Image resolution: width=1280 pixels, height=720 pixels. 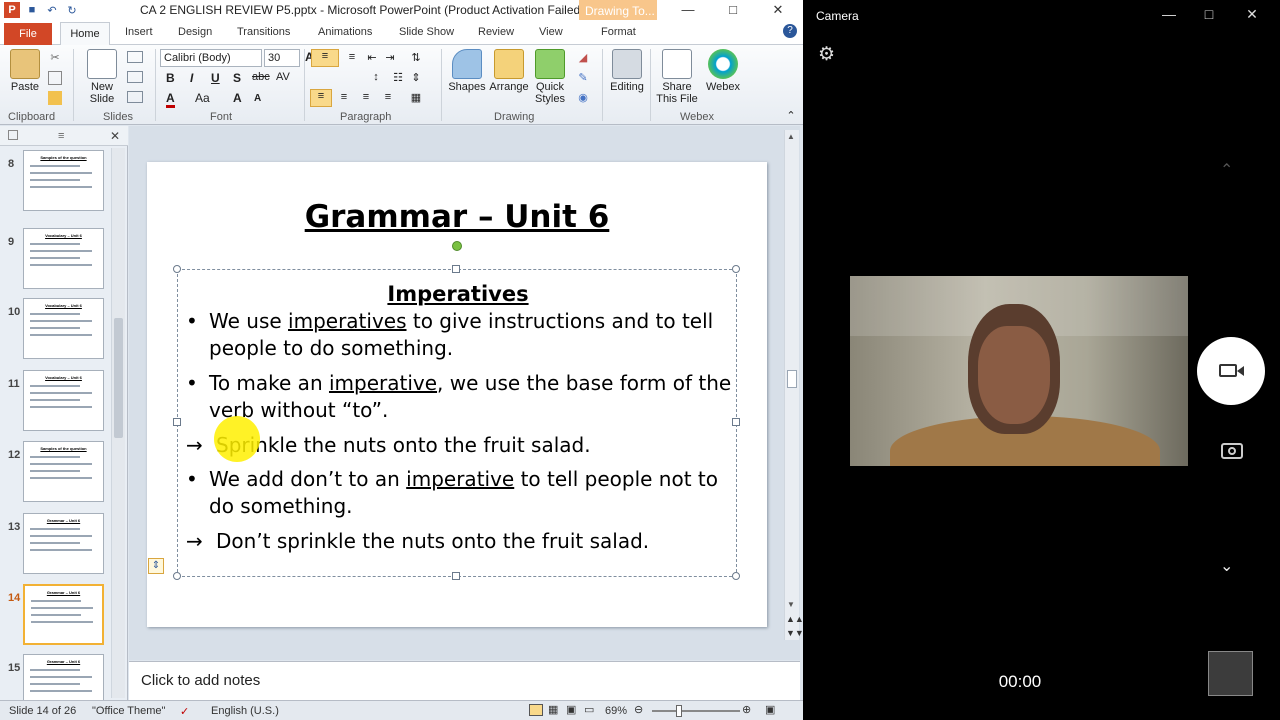 I want to click on next-slide-icon: ▼▼, so click(x=794, y=633).